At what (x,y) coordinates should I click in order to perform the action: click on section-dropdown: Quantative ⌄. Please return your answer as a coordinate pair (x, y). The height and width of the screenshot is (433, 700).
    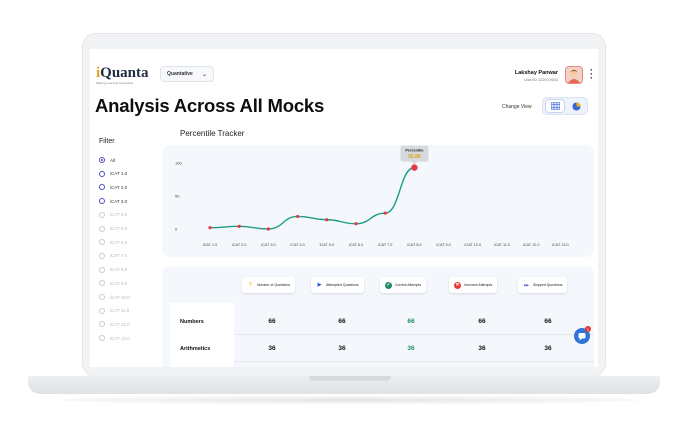
    Looking at the image, I should click on (187, 74).